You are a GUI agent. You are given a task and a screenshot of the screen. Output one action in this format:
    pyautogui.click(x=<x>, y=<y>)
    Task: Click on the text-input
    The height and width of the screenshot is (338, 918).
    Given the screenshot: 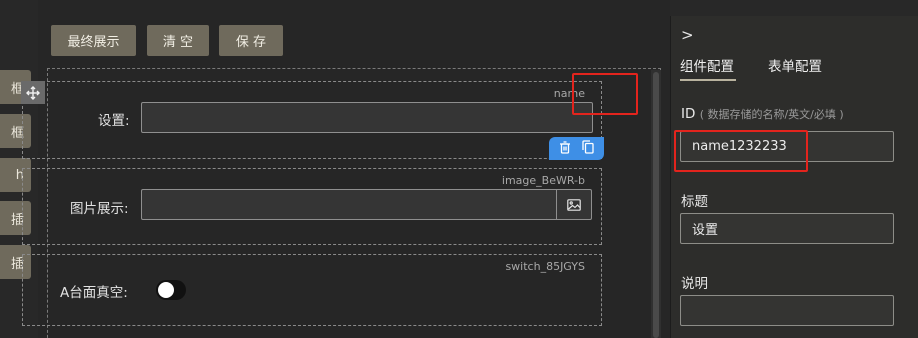 What is the action you would take?
    pyautogui.click(x=367, y=117)
    